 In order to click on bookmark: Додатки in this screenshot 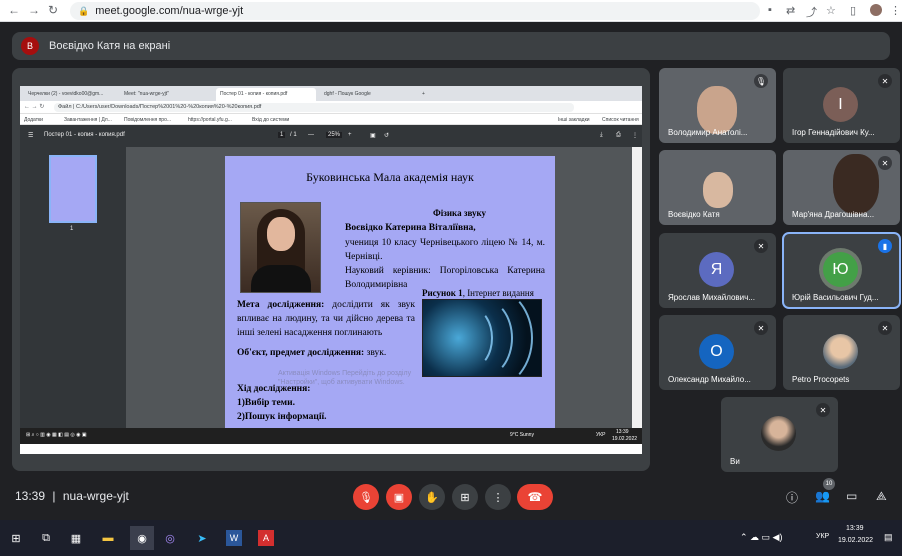, I will do `click(33, 120)`.